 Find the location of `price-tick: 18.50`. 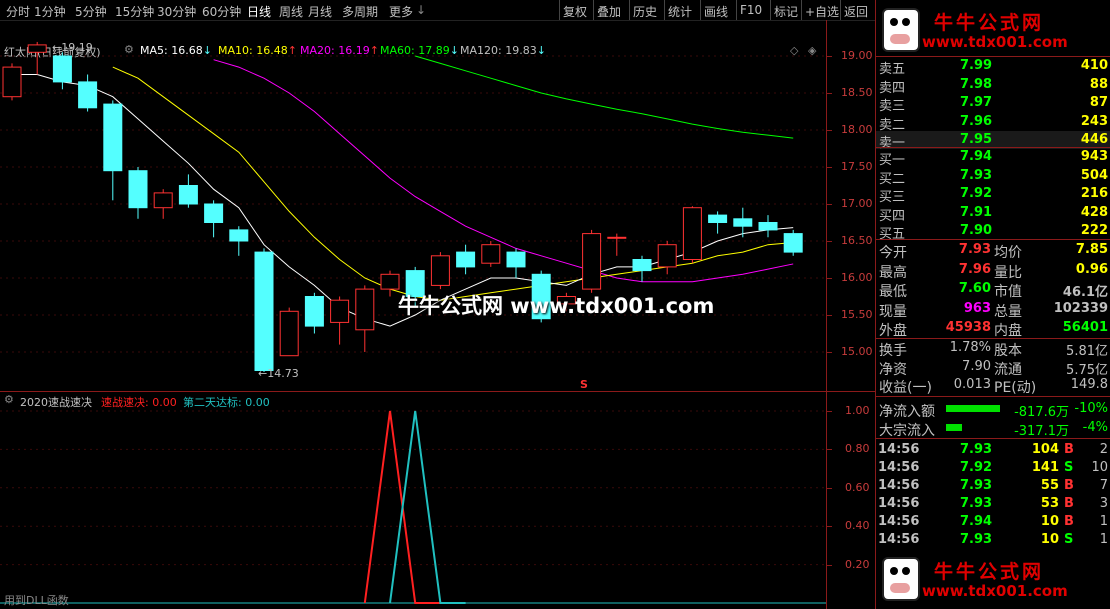

price-tick: 18.50 is located at coordinates (857, 92).